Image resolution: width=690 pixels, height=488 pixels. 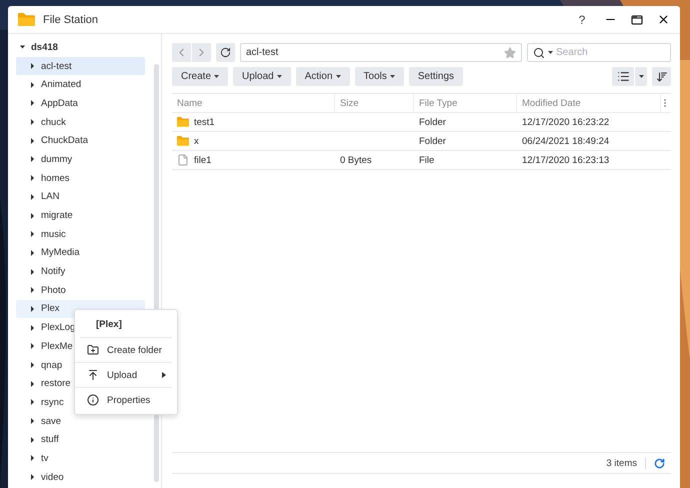 I want to click on size-cell: 0 Bytes, so click(x=374, y=160).